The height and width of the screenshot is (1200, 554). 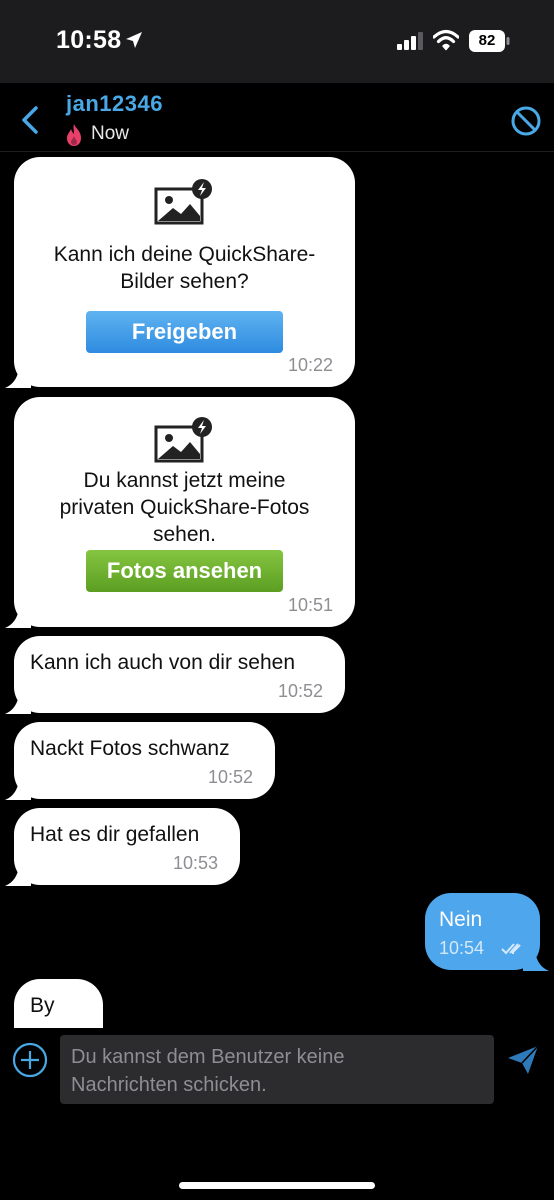 I want to click on incoming-message: Kann ich auch von dir sehen 10:52, so click(x=175, y=675).